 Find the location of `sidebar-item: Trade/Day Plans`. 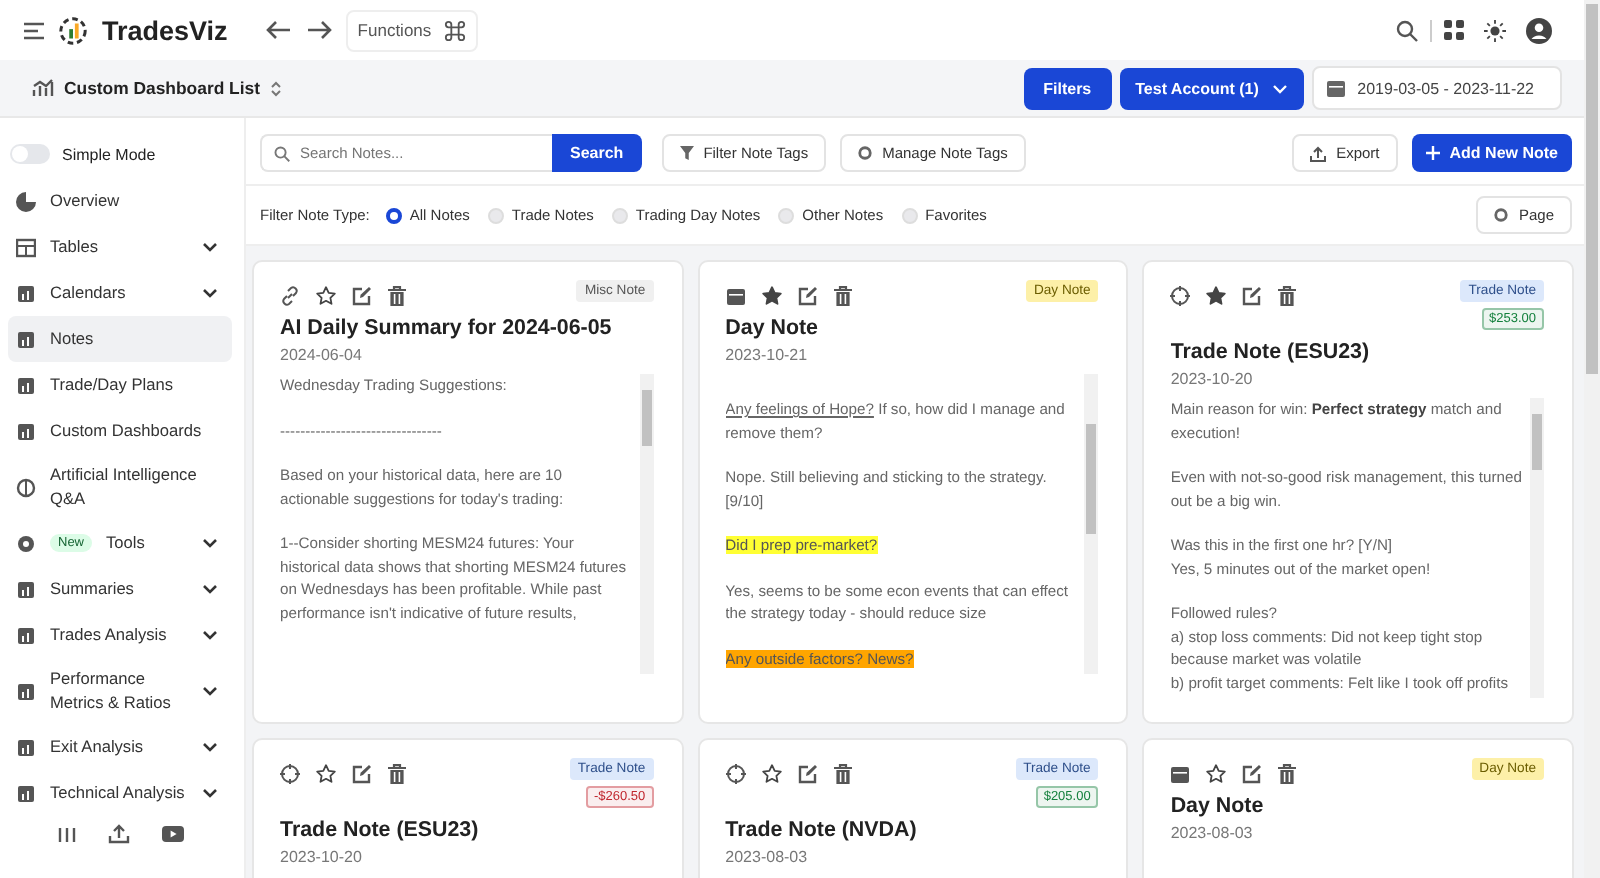

sidebar-item: Trade/Day Plans is located at coordinates (120, 385).